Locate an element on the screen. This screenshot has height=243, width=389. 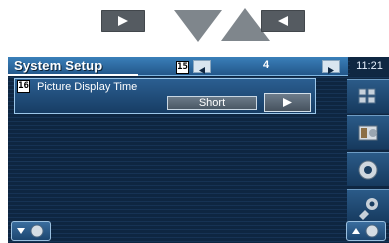
page-prev-button is located at coordinates (202, 67).